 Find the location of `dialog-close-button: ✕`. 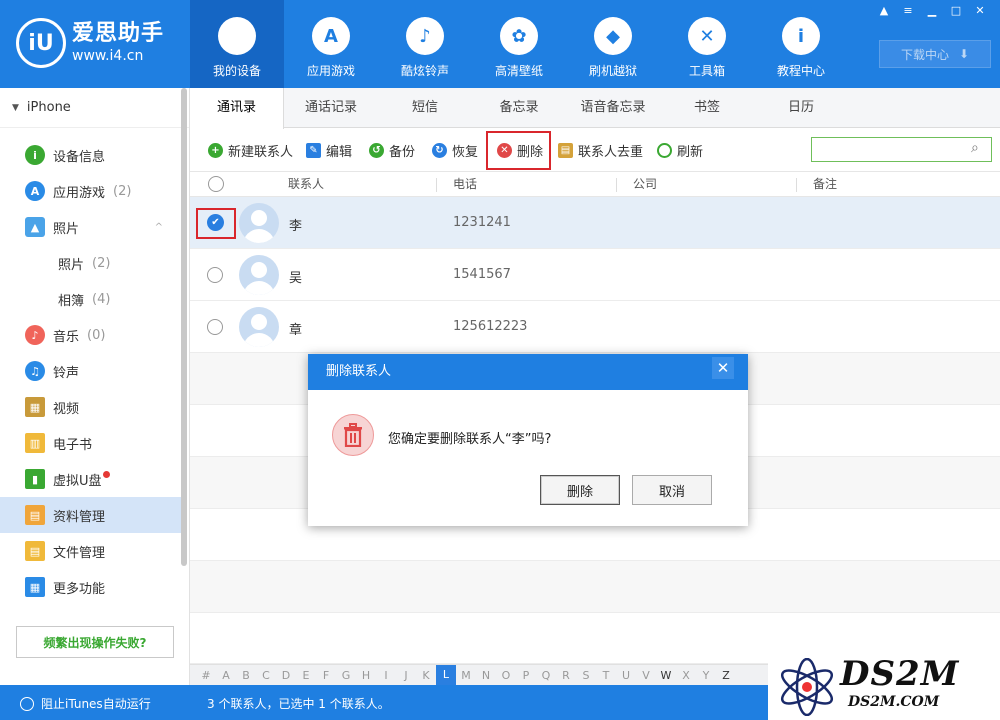

dialog-close-button: ✕ is located at coordinates (723, 368).